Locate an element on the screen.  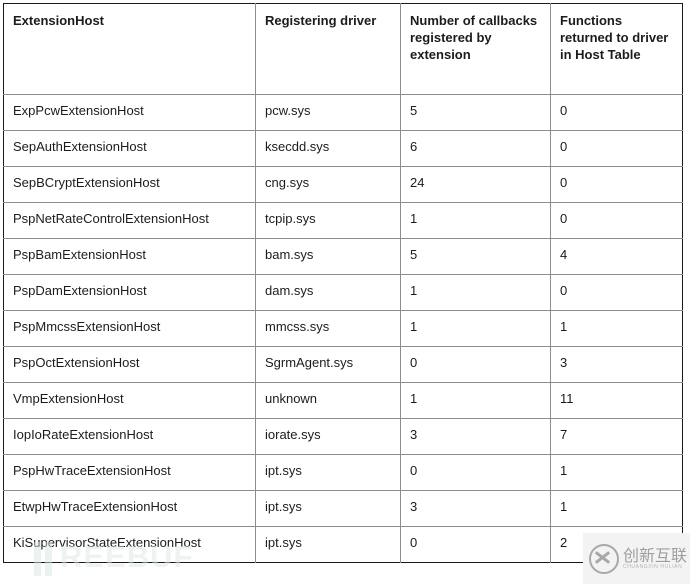
cell-extension-host: SepAuthExtensionHost is located at coordinates (129, 148).